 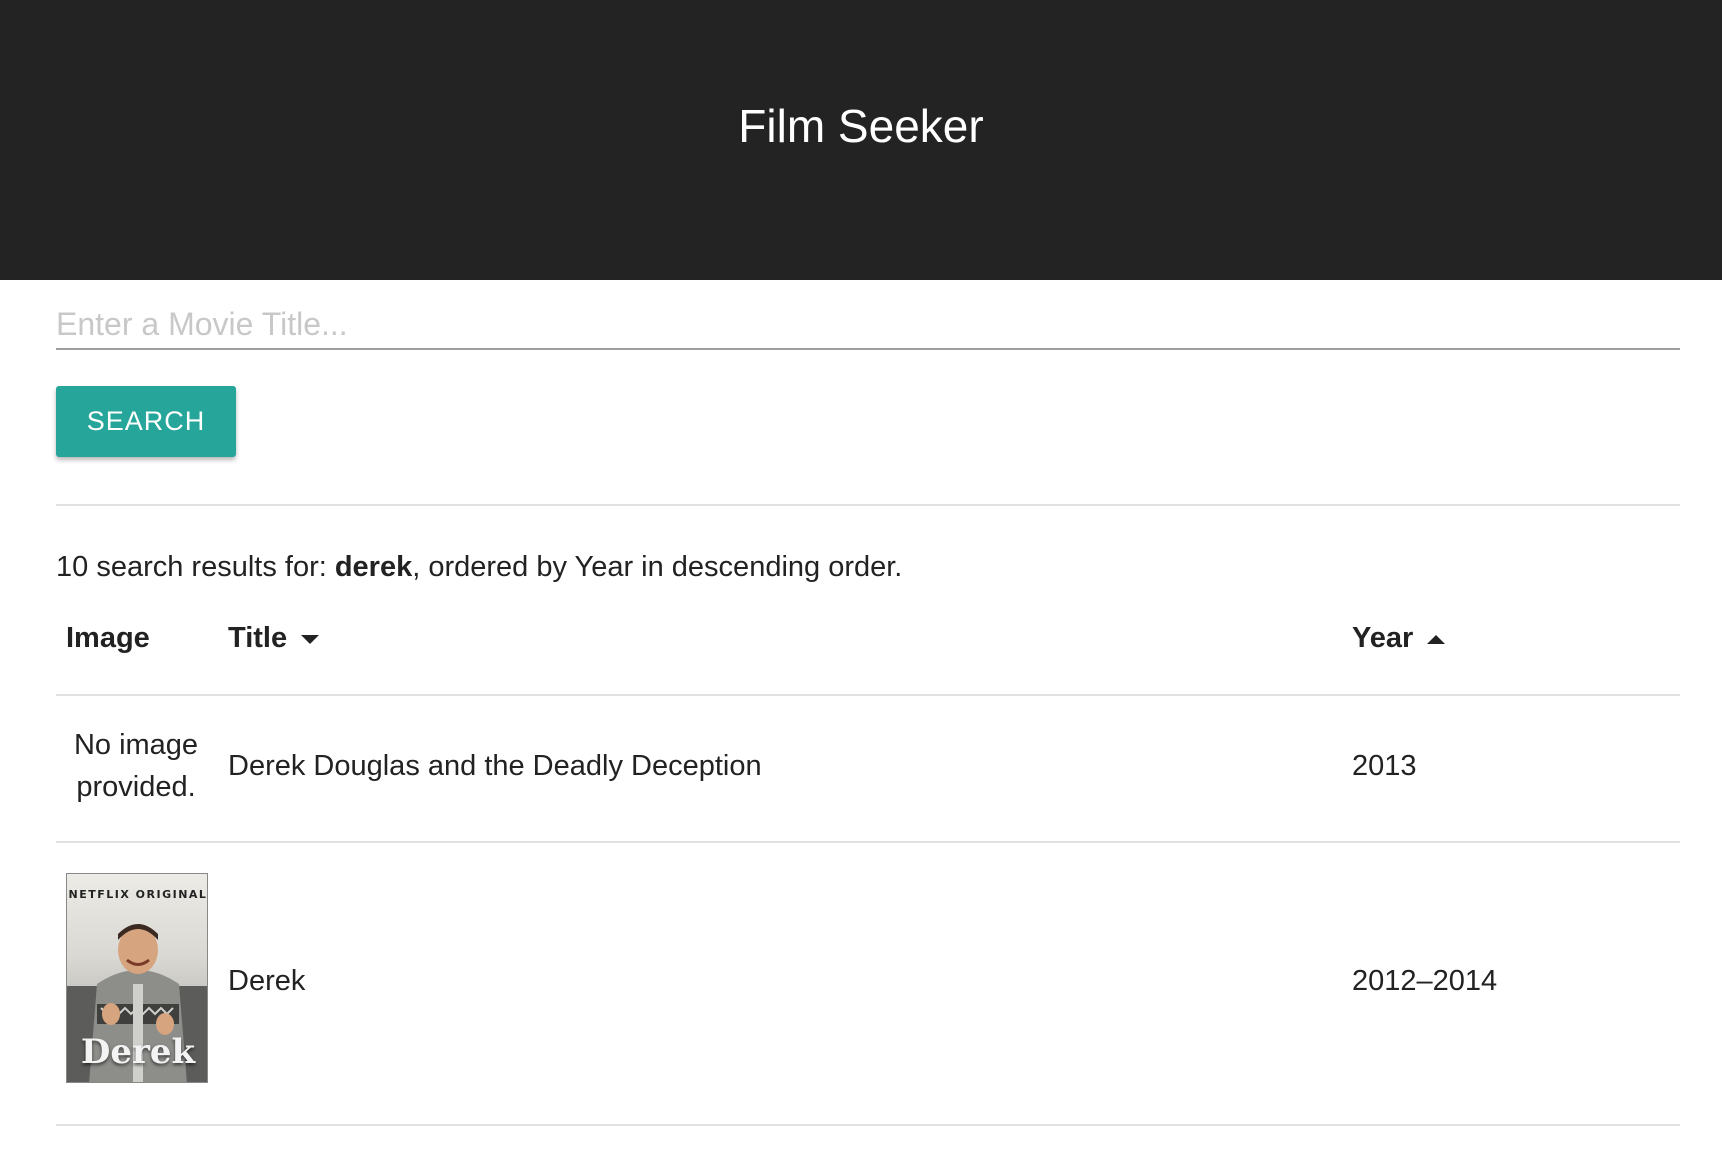 I want to click on sort-ascending-icon, so click(x=1436, y=639).